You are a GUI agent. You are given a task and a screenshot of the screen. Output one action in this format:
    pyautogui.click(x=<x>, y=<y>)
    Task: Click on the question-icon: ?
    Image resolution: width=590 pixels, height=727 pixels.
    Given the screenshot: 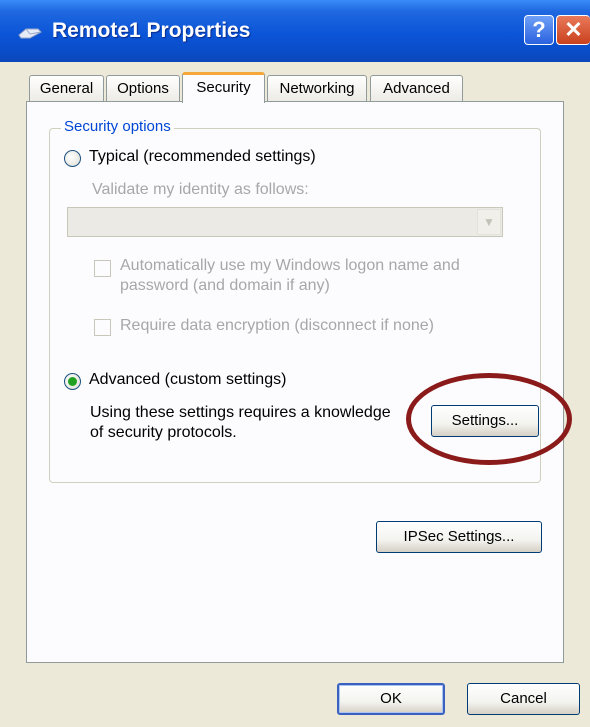 What is the action you would take?
    pyautogui.click(x=539, y=29)
    